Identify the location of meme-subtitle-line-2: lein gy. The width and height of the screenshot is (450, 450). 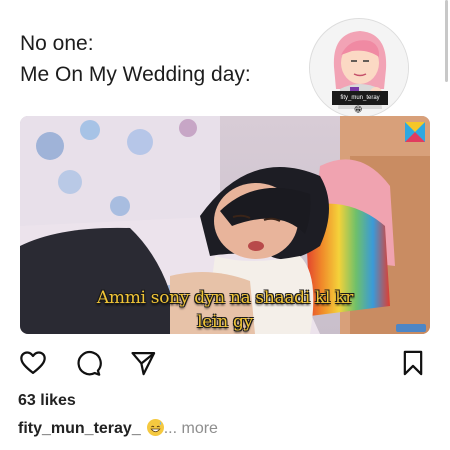
(225, 322).